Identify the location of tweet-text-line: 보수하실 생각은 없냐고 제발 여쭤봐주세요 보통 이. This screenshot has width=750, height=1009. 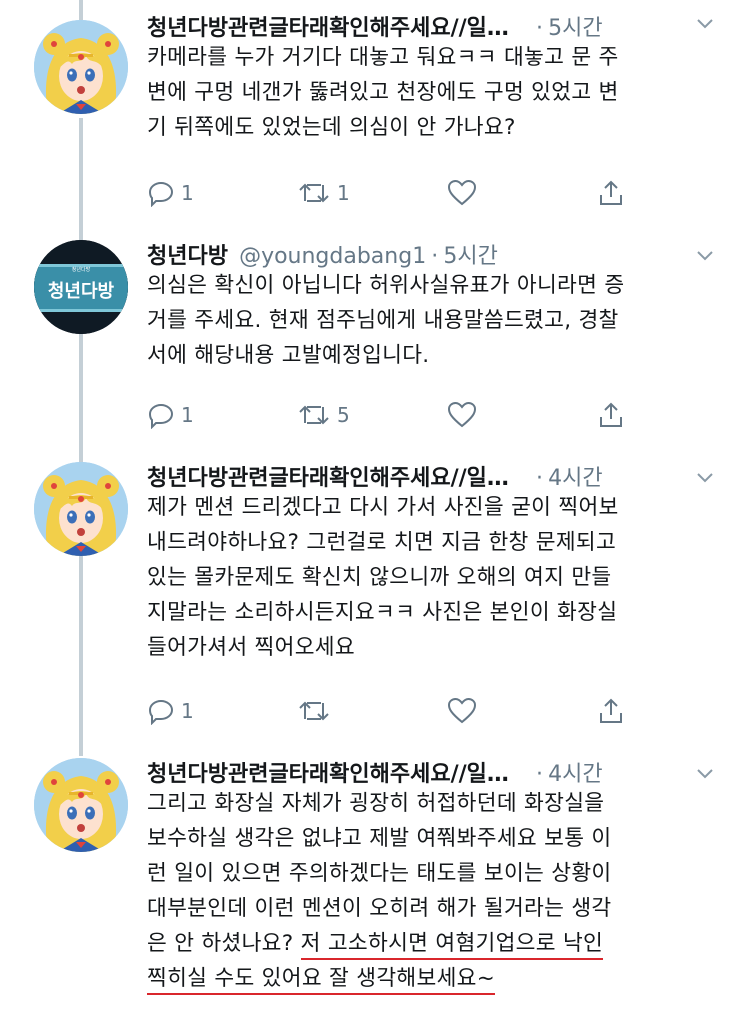
(379, 838).